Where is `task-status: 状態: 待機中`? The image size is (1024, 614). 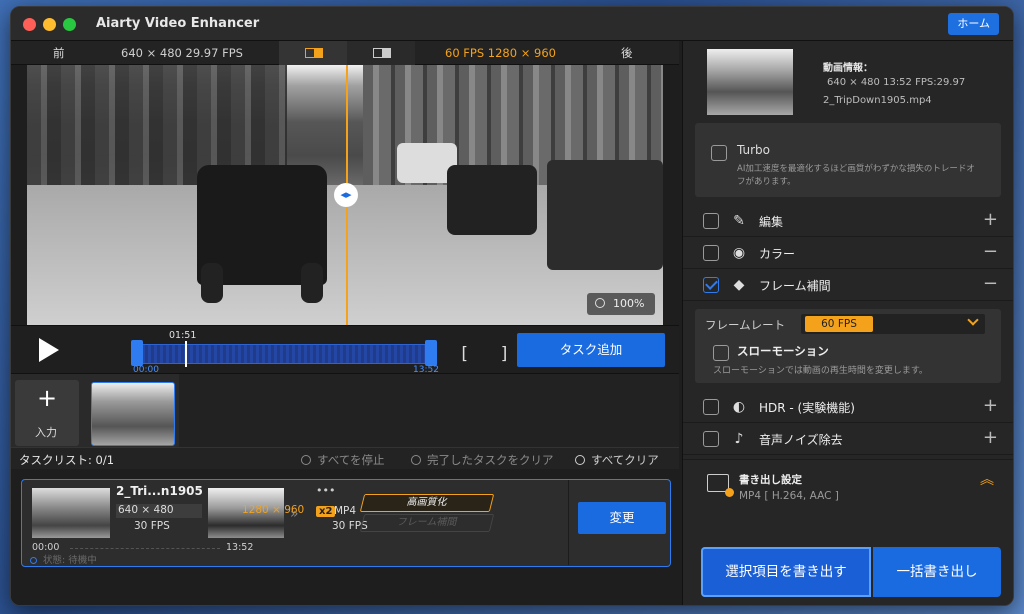 task-status: 状態: 待機中 is located at coordinates (63, 559).